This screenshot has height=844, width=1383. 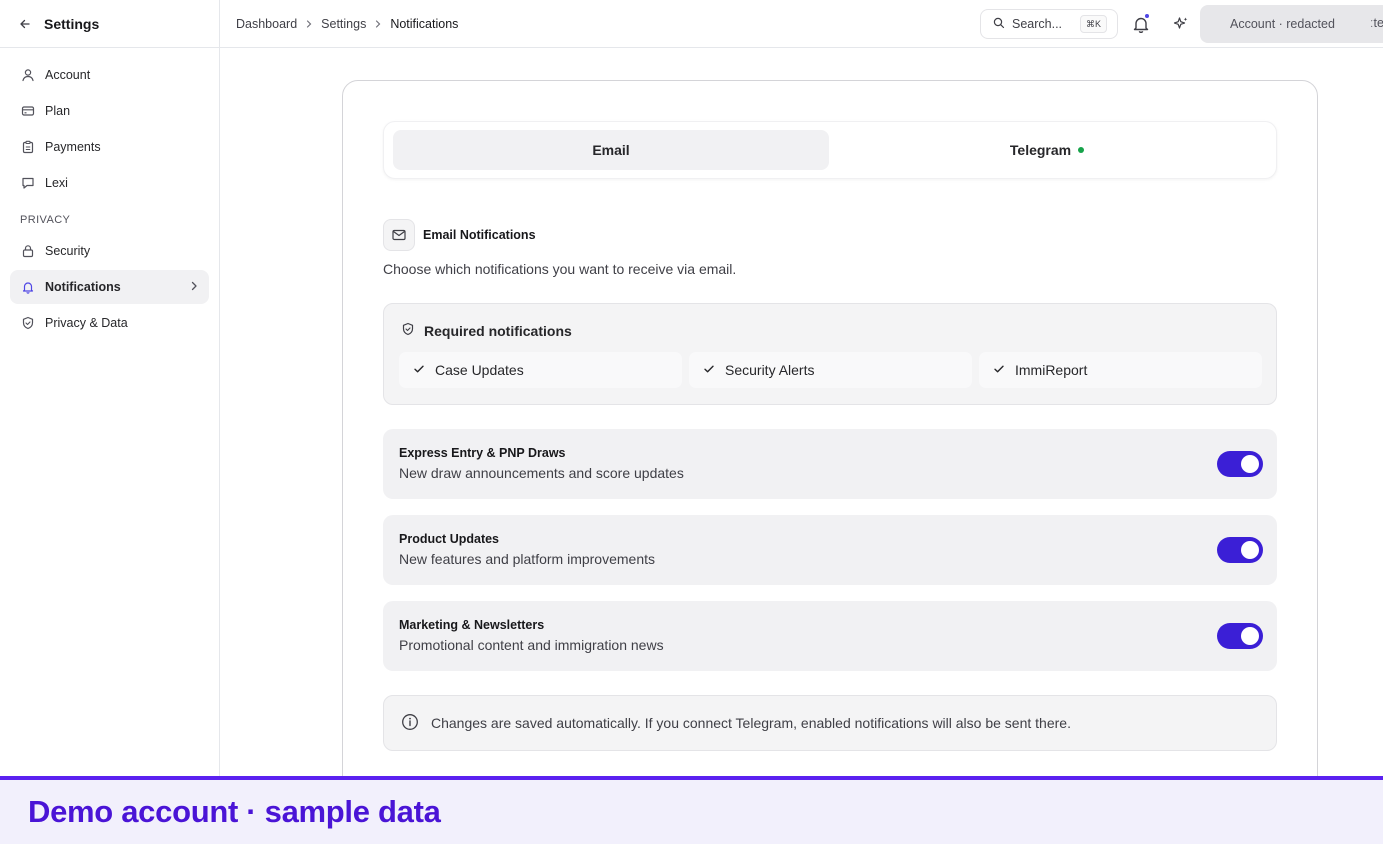 What do you see at coordinates (266, 24) in the screenshot?
I see `breadcrumb-dashboard: Dashboard` at bounding box center [266, 24].